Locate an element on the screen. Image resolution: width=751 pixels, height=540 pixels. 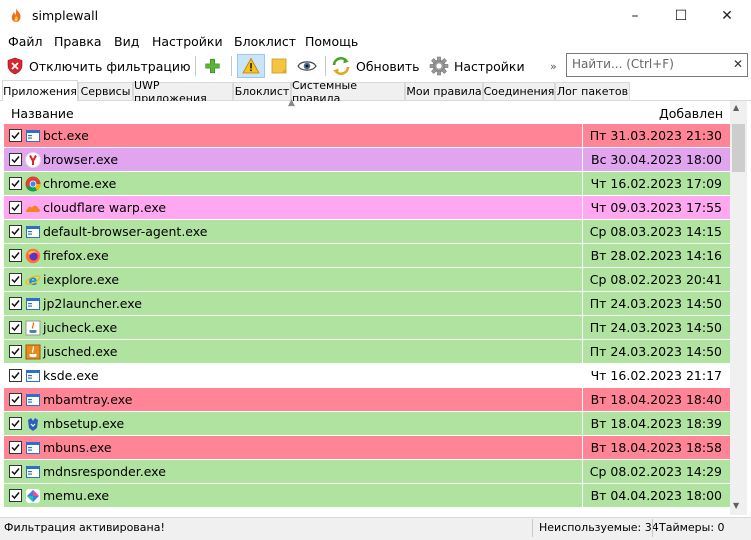
date-cell: Чт 09.03.2023 17:55 is located at coordinates (656, 207).